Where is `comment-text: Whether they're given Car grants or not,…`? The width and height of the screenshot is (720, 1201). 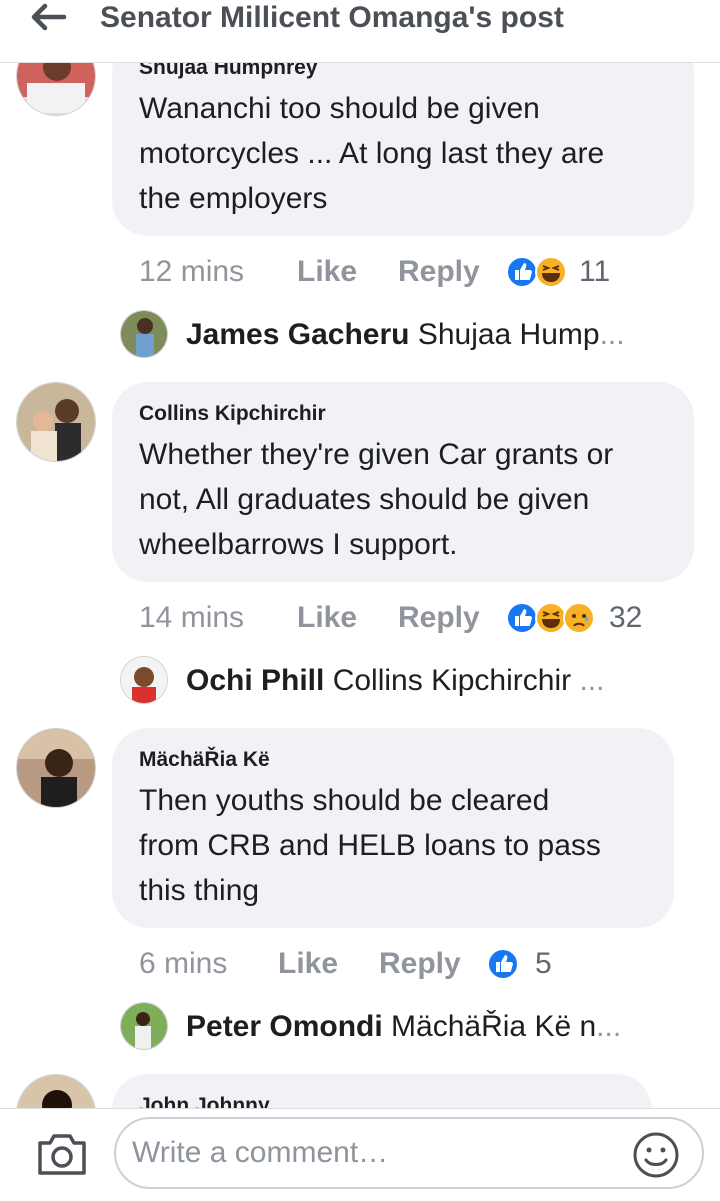
comment-text: Whether they're given Car grants or not,… is located at coordinates (376, 499).